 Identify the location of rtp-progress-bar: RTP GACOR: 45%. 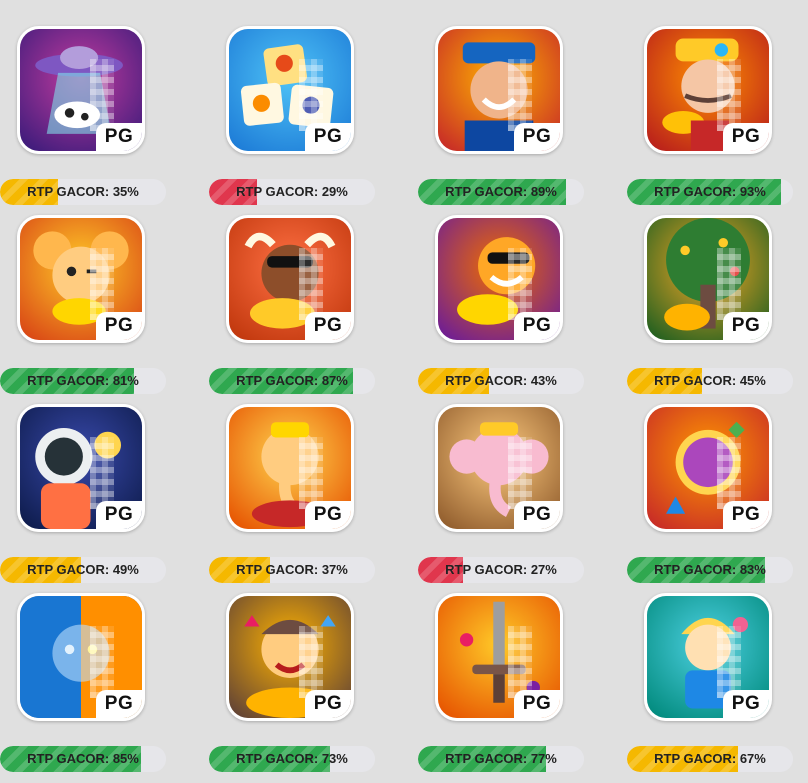
(710, 381).